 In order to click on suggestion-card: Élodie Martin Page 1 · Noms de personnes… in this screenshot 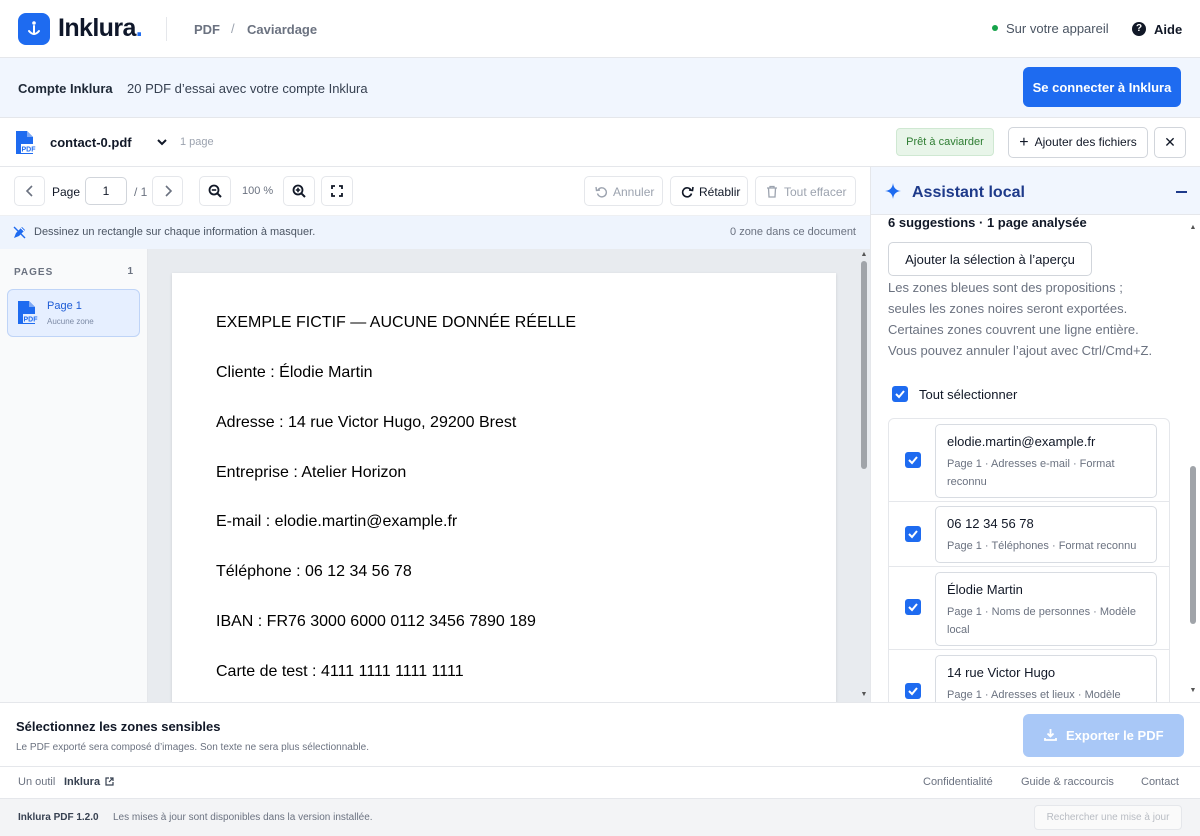, I will do `click(1046, 609)`.